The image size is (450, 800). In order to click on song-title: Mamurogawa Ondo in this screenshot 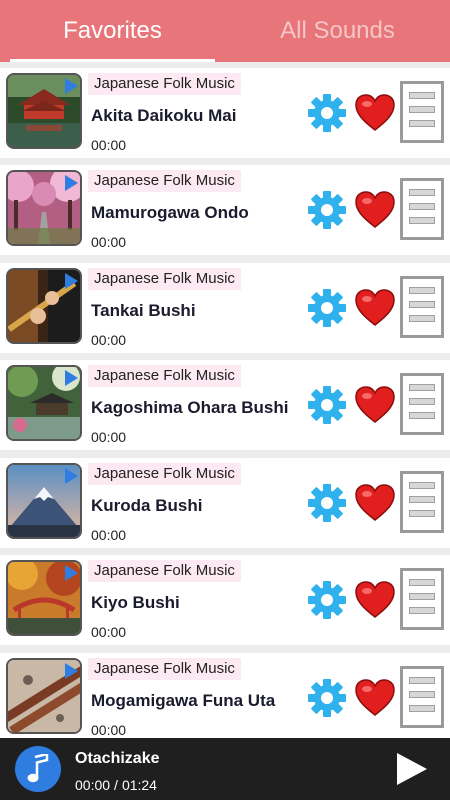, I will do `click(170, 212)`.